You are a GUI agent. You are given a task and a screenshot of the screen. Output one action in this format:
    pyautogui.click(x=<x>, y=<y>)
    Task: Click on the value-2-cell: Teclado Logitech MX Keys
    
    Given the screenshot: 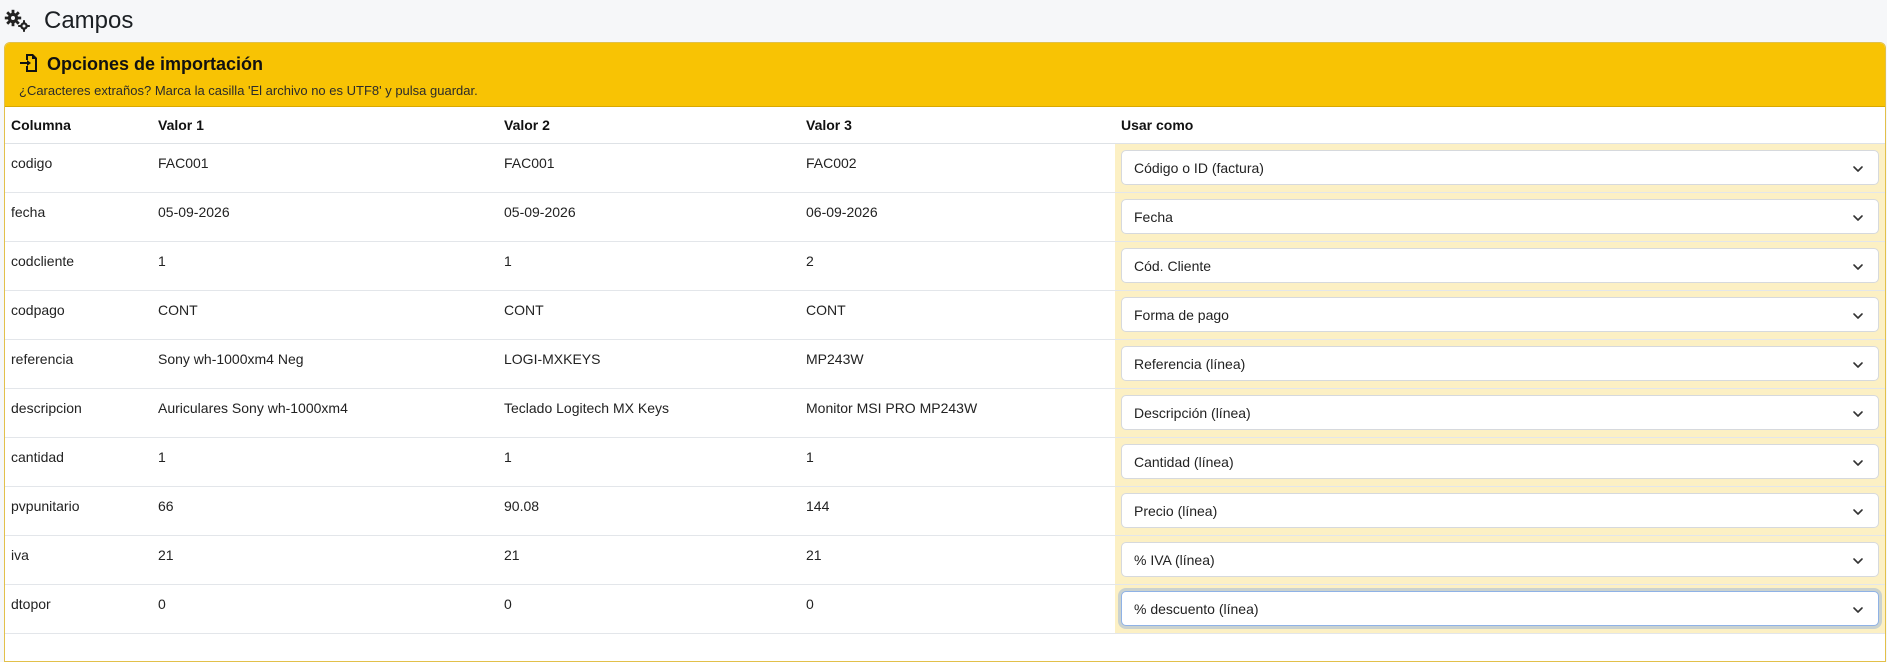 What is the action you would take?
    pyautogui.click(x=649, y=413)
    